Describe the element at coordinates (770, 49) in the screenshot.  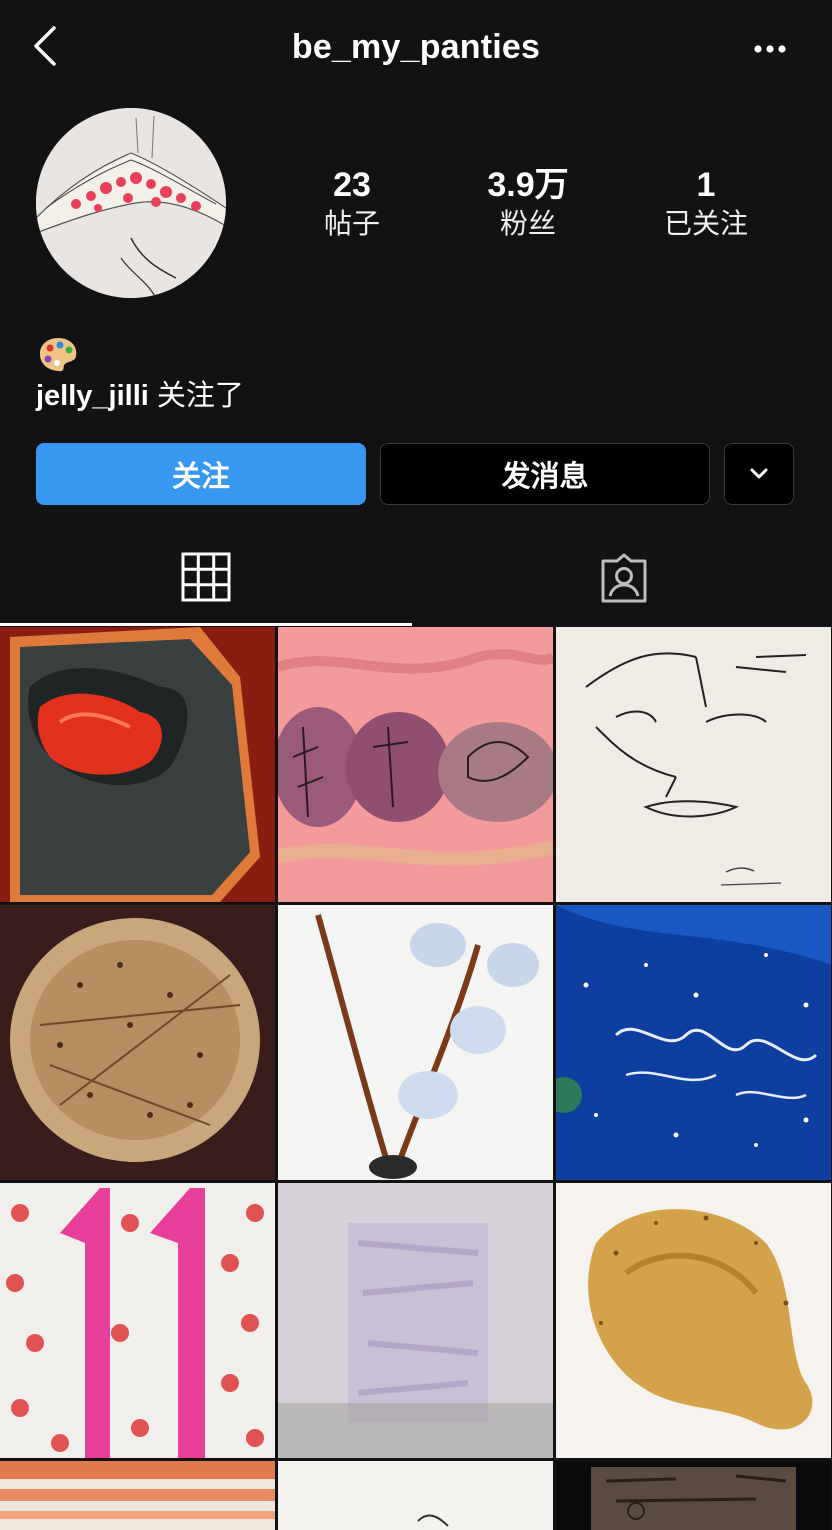
I see `more-options-icon` at that location.